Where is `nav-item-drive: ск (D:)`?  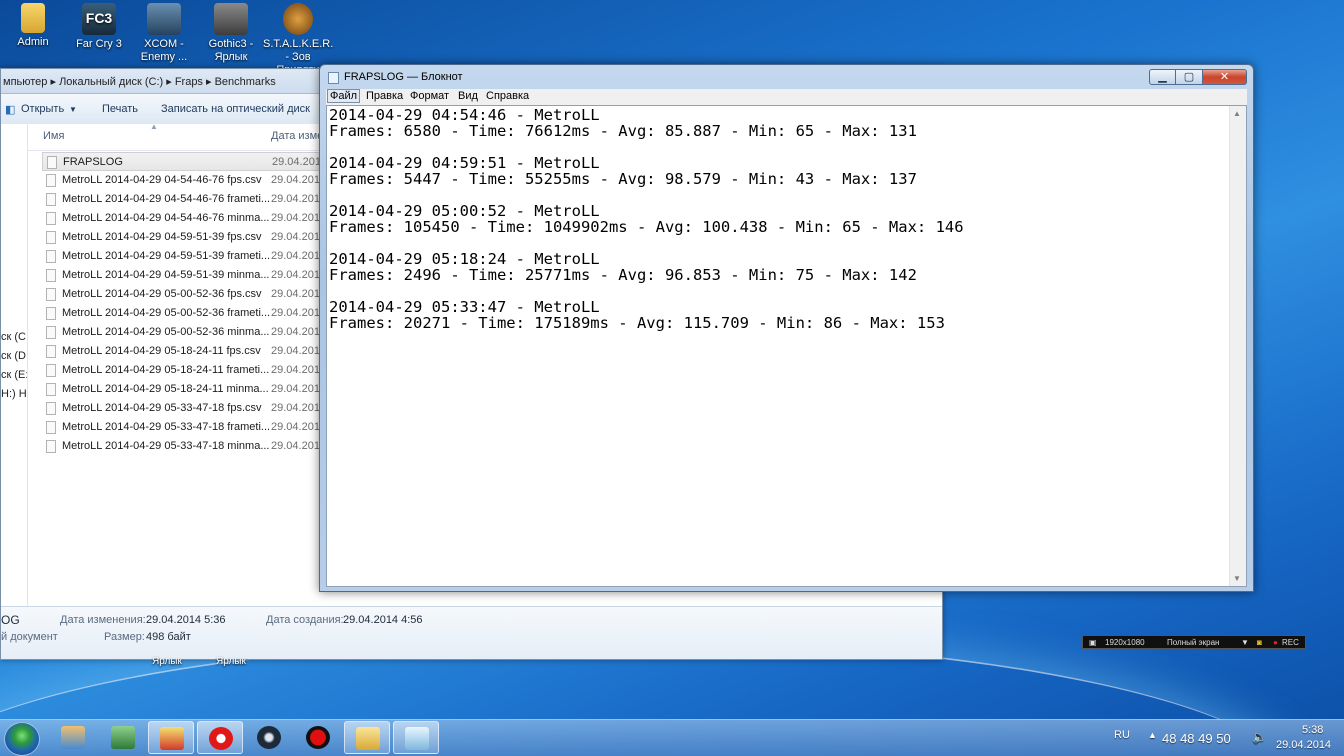
nav-item-drive: ск (D:) is located at coordinates (14, 356).